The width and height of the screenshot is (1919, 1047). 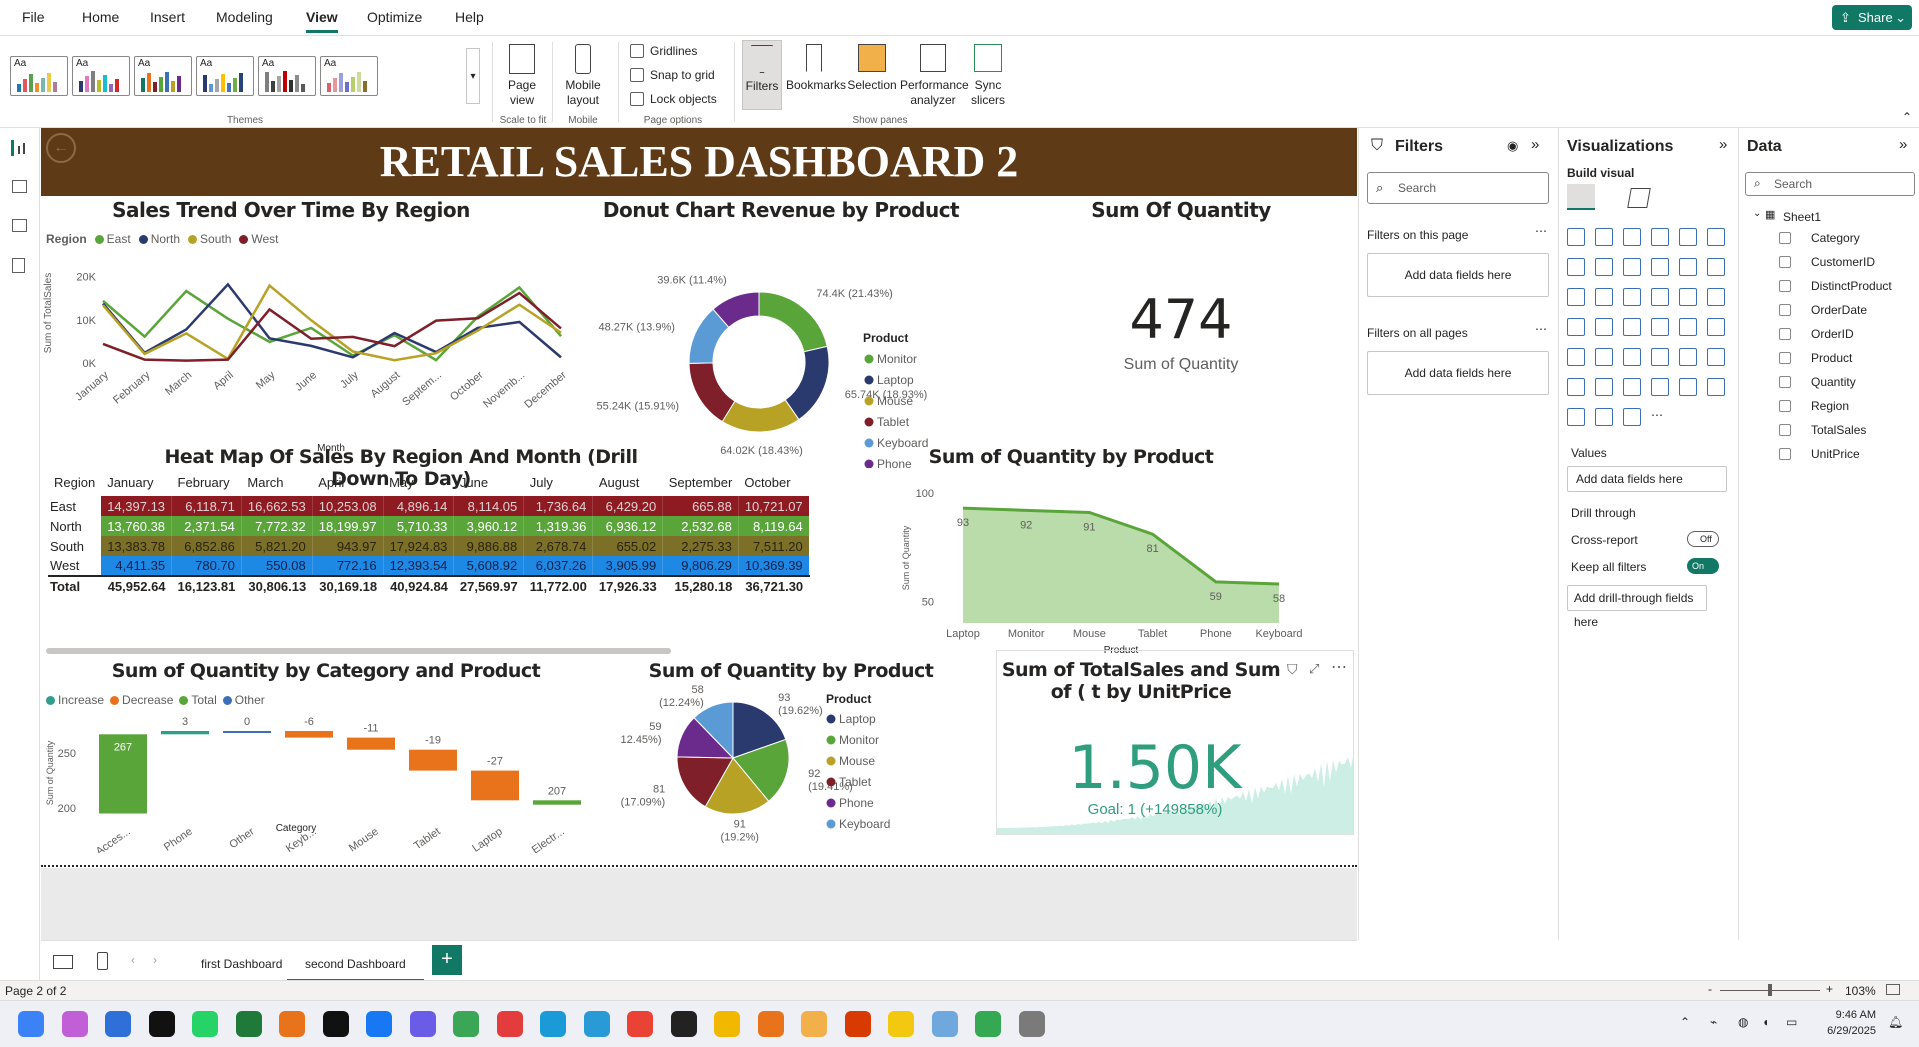 I want to click on desktop-view-icon, so click(x=63, y=962).